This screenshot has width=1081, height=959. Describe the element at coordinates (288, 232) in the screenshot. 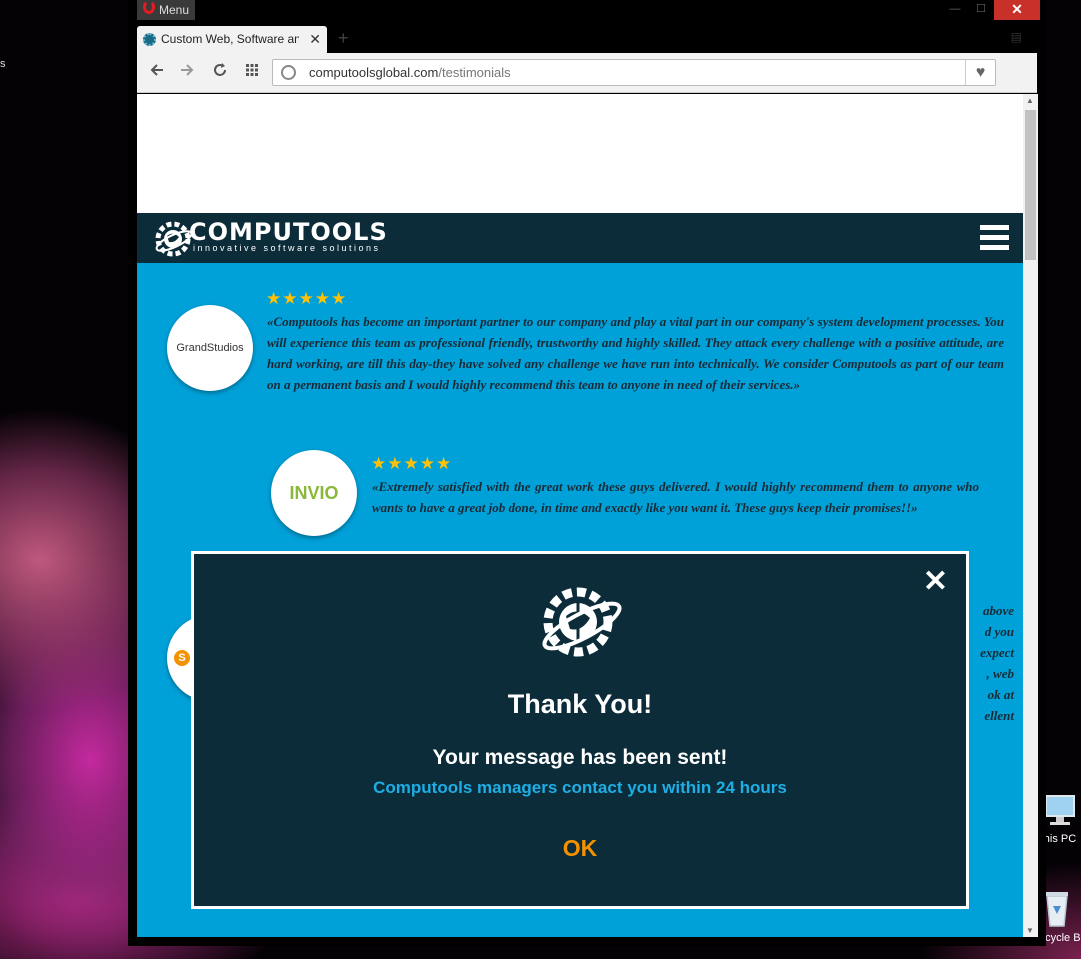

I see `logo-name: COMPUTOOLS` at that location.